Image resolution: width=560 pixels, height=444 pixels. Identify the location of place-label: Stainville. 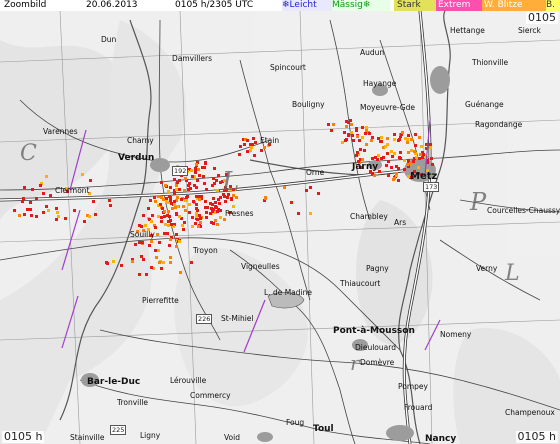
(87, 437).